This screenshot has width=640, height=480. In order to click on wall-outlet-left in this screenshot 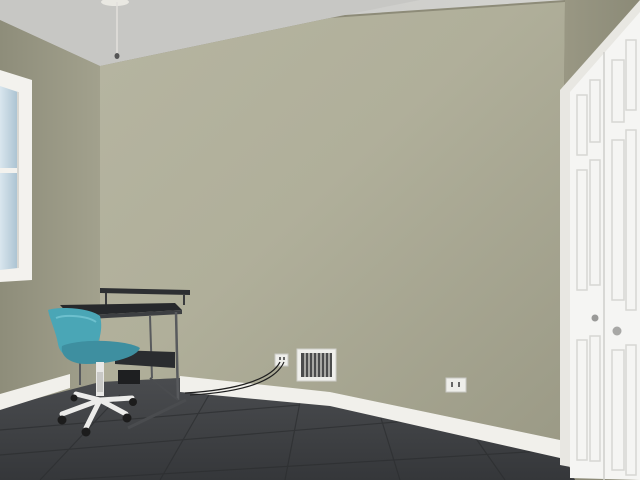, I will do `click(281, 360)`.